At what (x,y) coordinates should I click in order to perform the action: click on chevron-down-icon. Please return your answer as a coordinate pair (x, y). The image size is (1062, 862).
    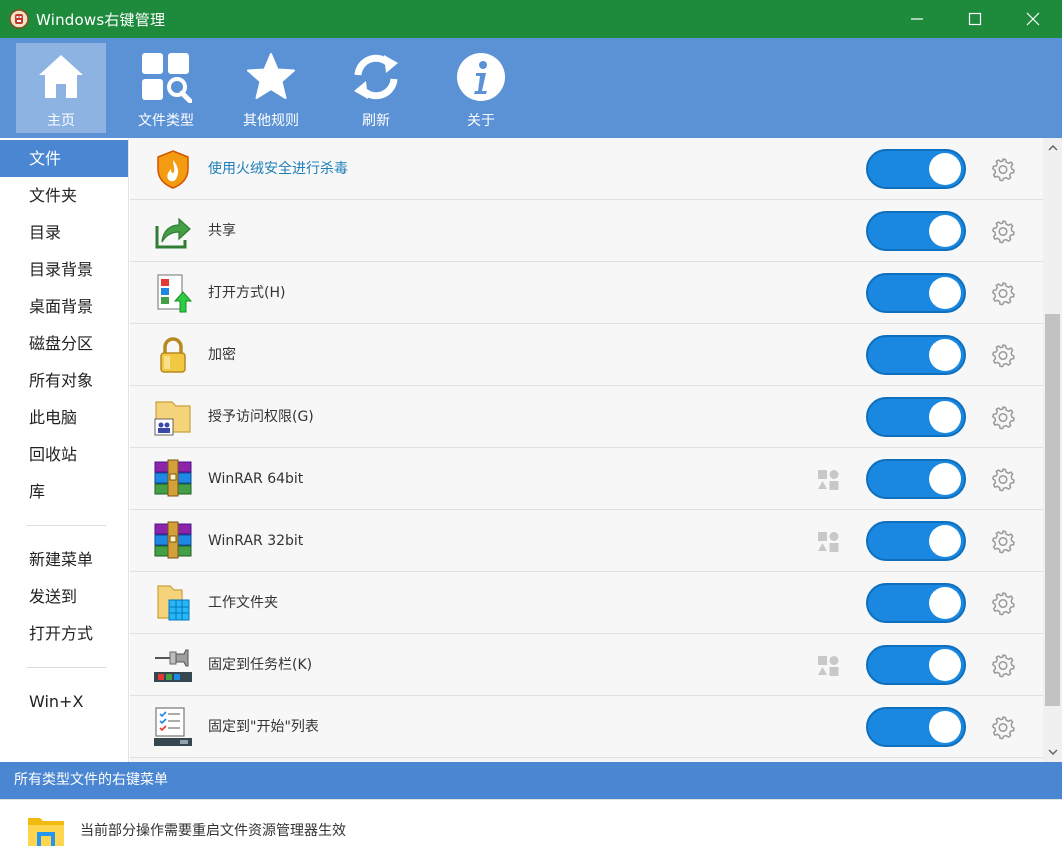
    Looking at the image, I should click on (1052, 752).